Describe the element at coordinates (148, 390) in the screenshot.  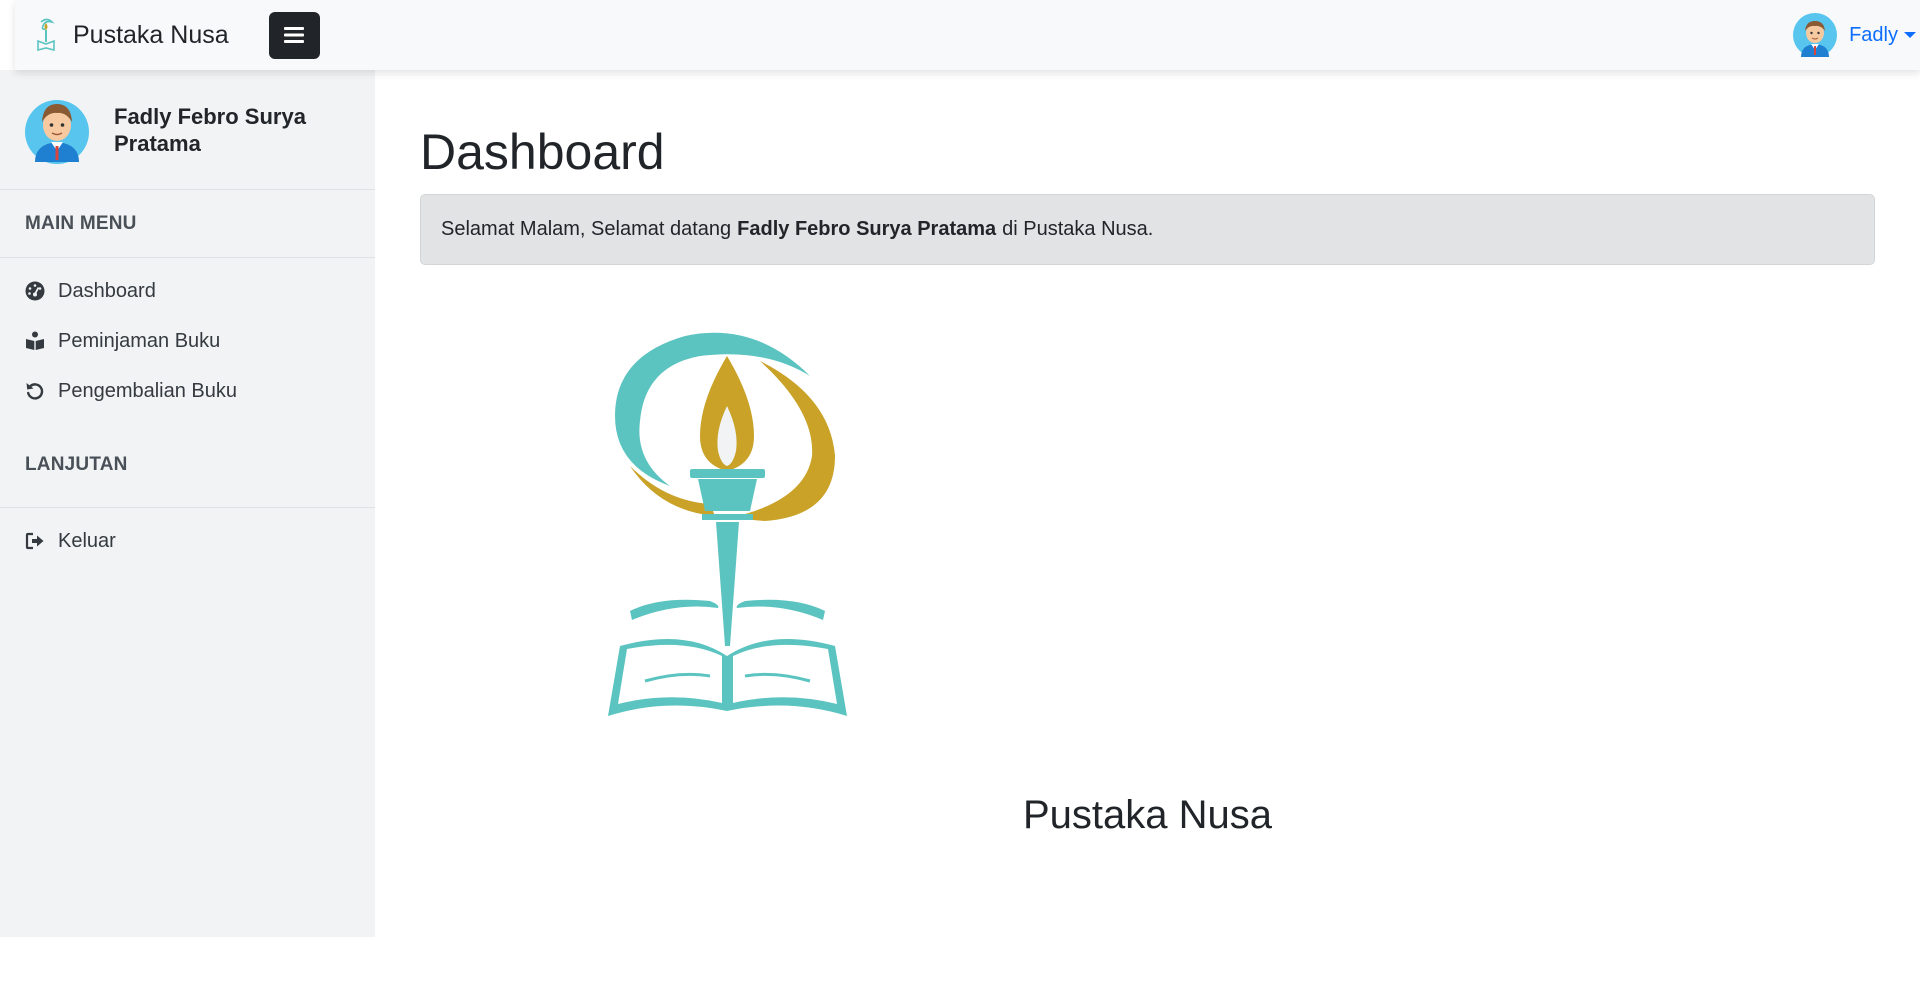
I see `sidebar-item-label: Pengembalian Buku` at that location.